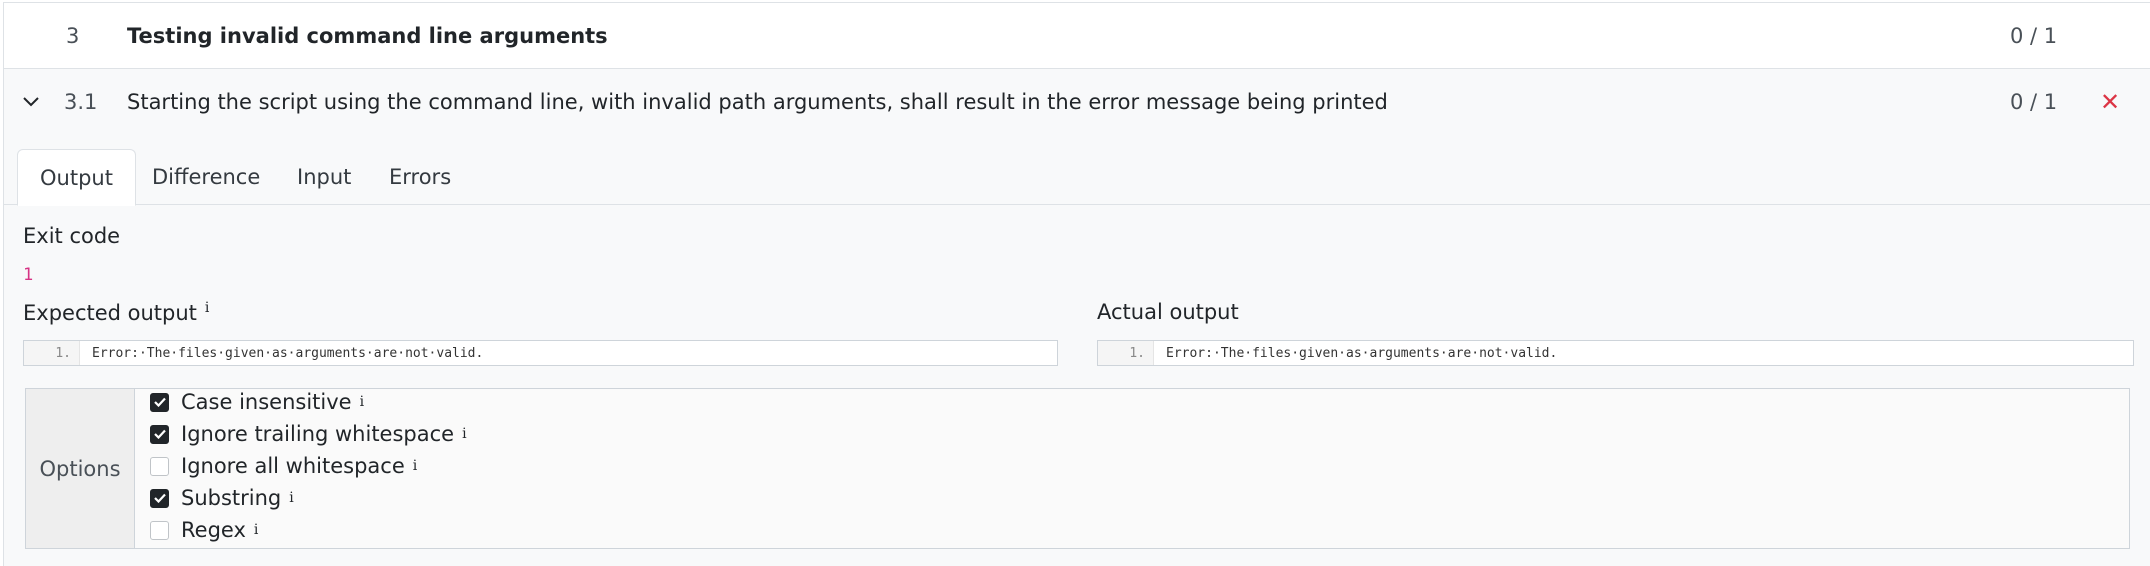 The height and width of the screenshot is (566, 2150). I want to click on option-label: Case insensitive, so click(266, 402).